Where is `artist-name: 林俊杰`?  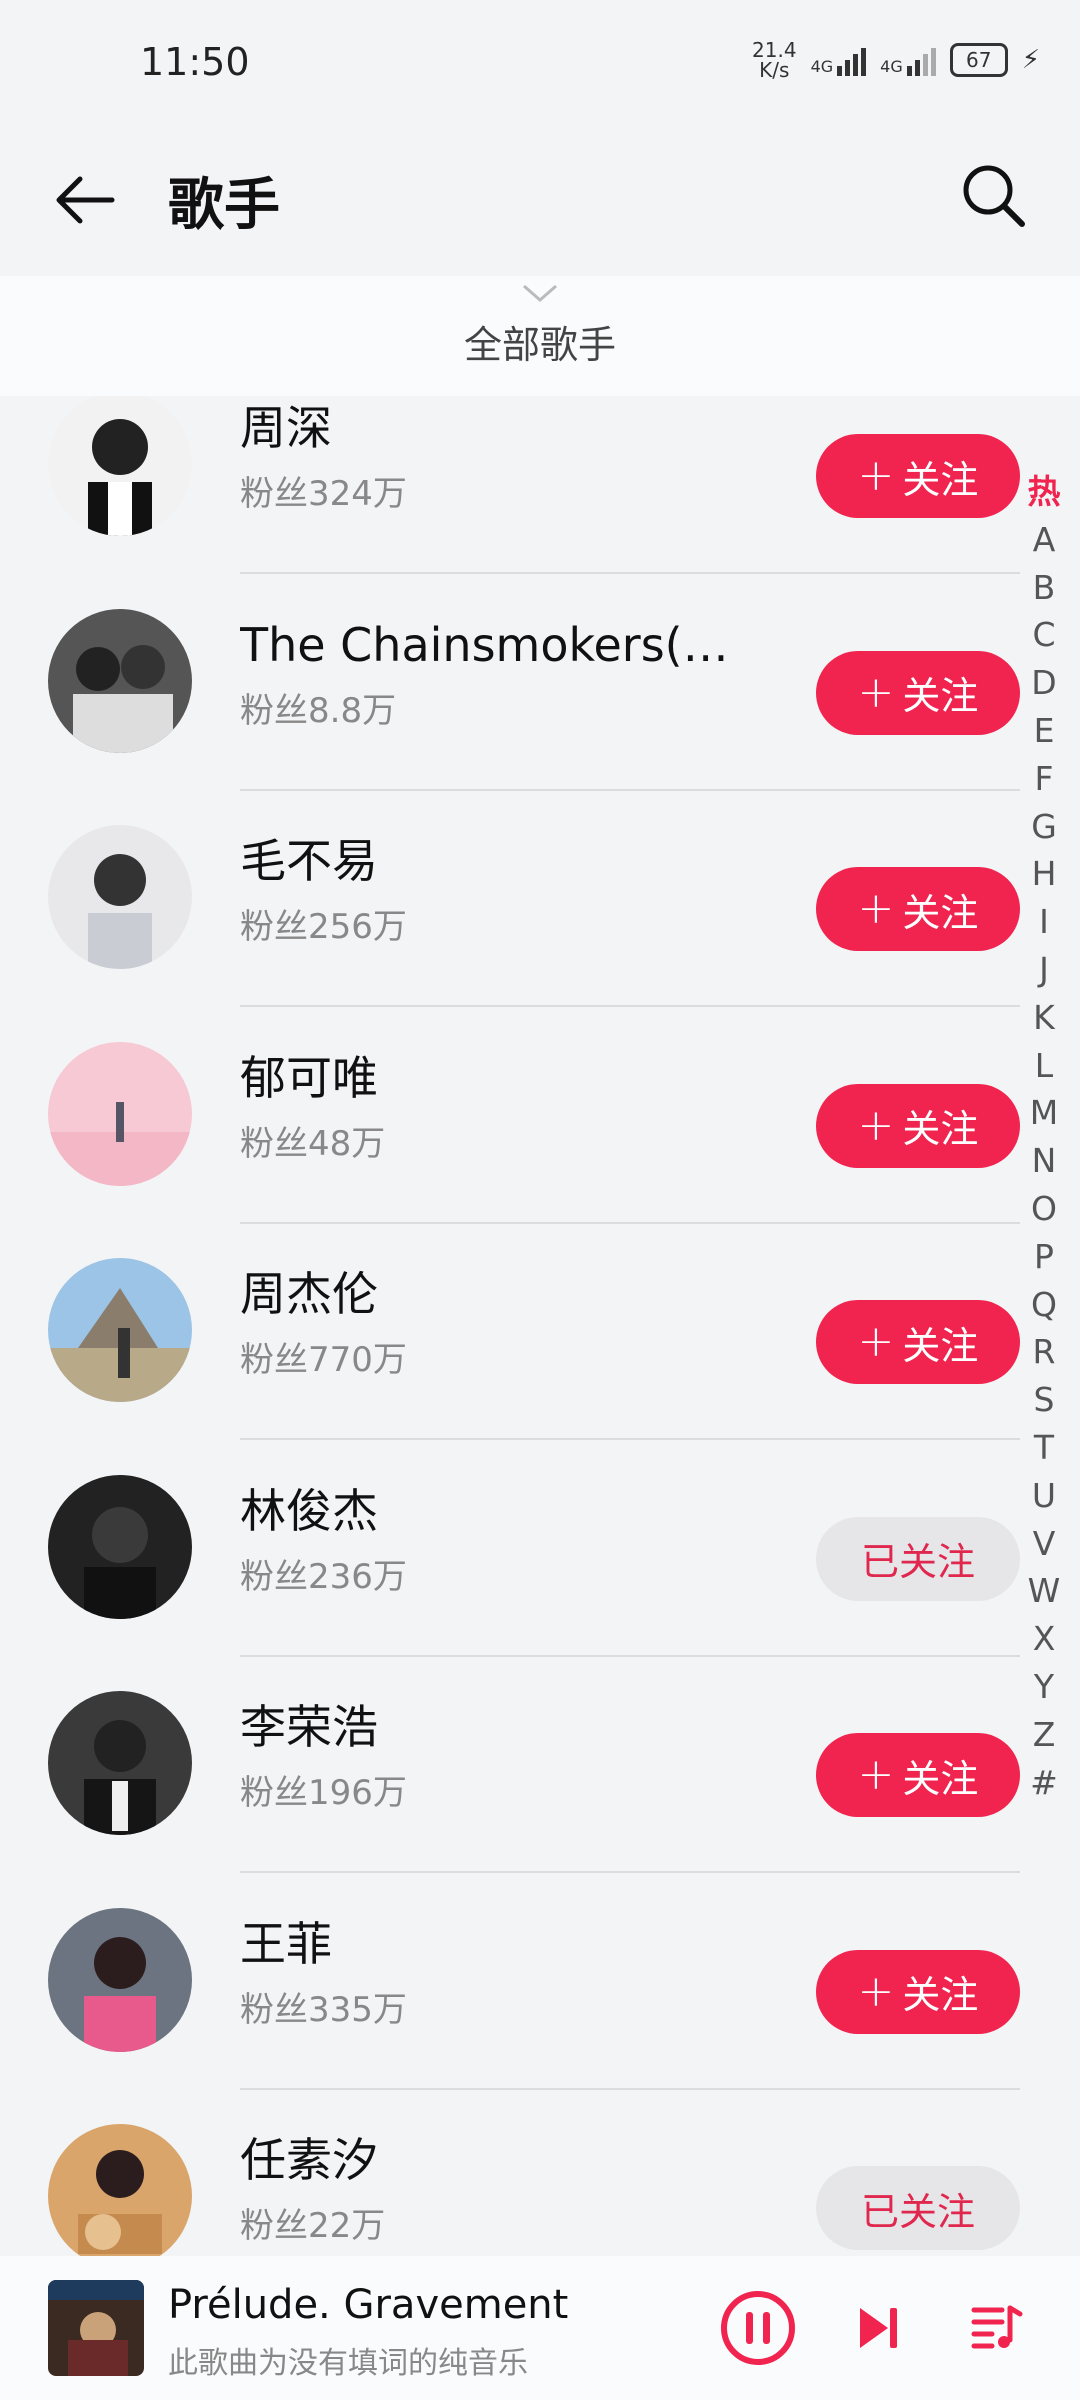 artist-name: 林俊杰 is located at coordinates (309, 1510).